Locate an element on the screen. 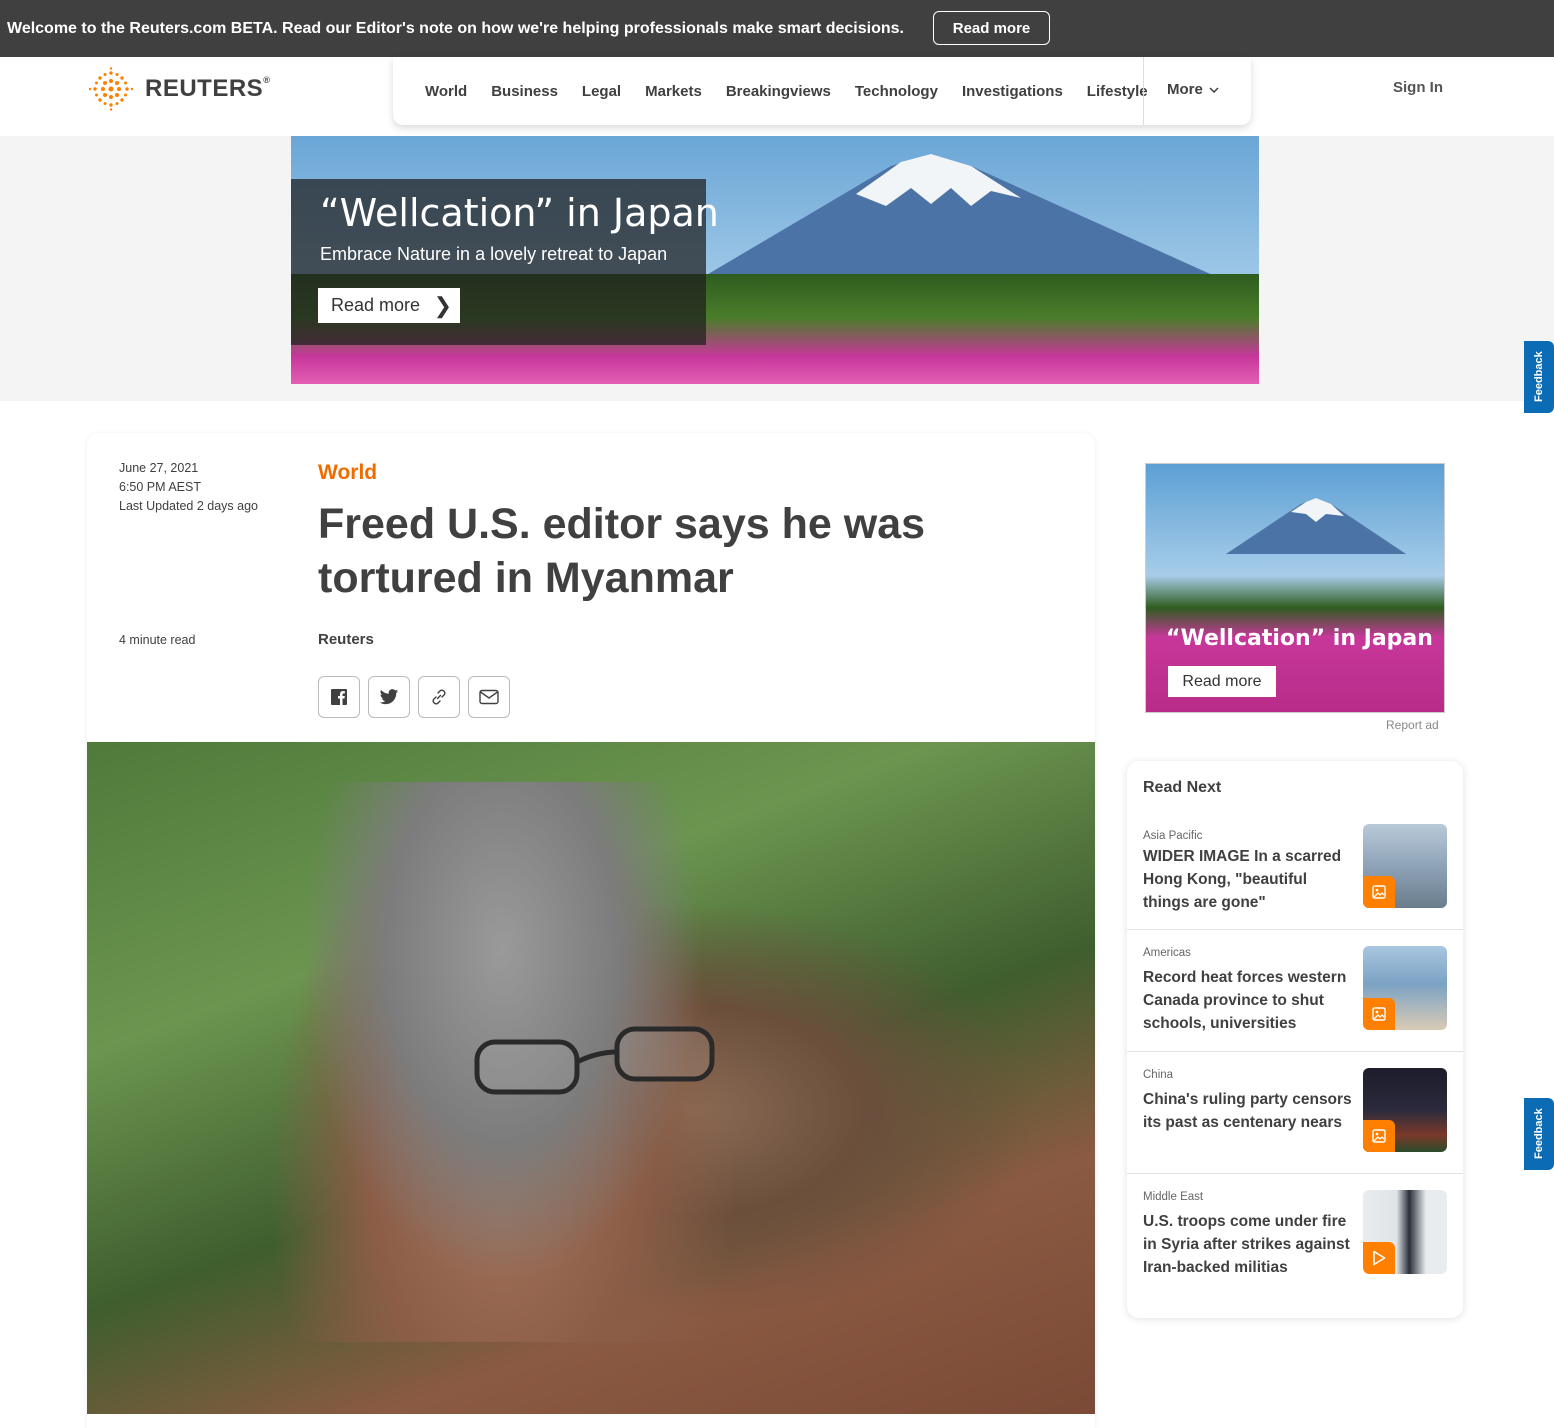 The width and height of the screenshot is (1554, 1428). nav-item-technology: Technology is located at coordinates (896, 91).